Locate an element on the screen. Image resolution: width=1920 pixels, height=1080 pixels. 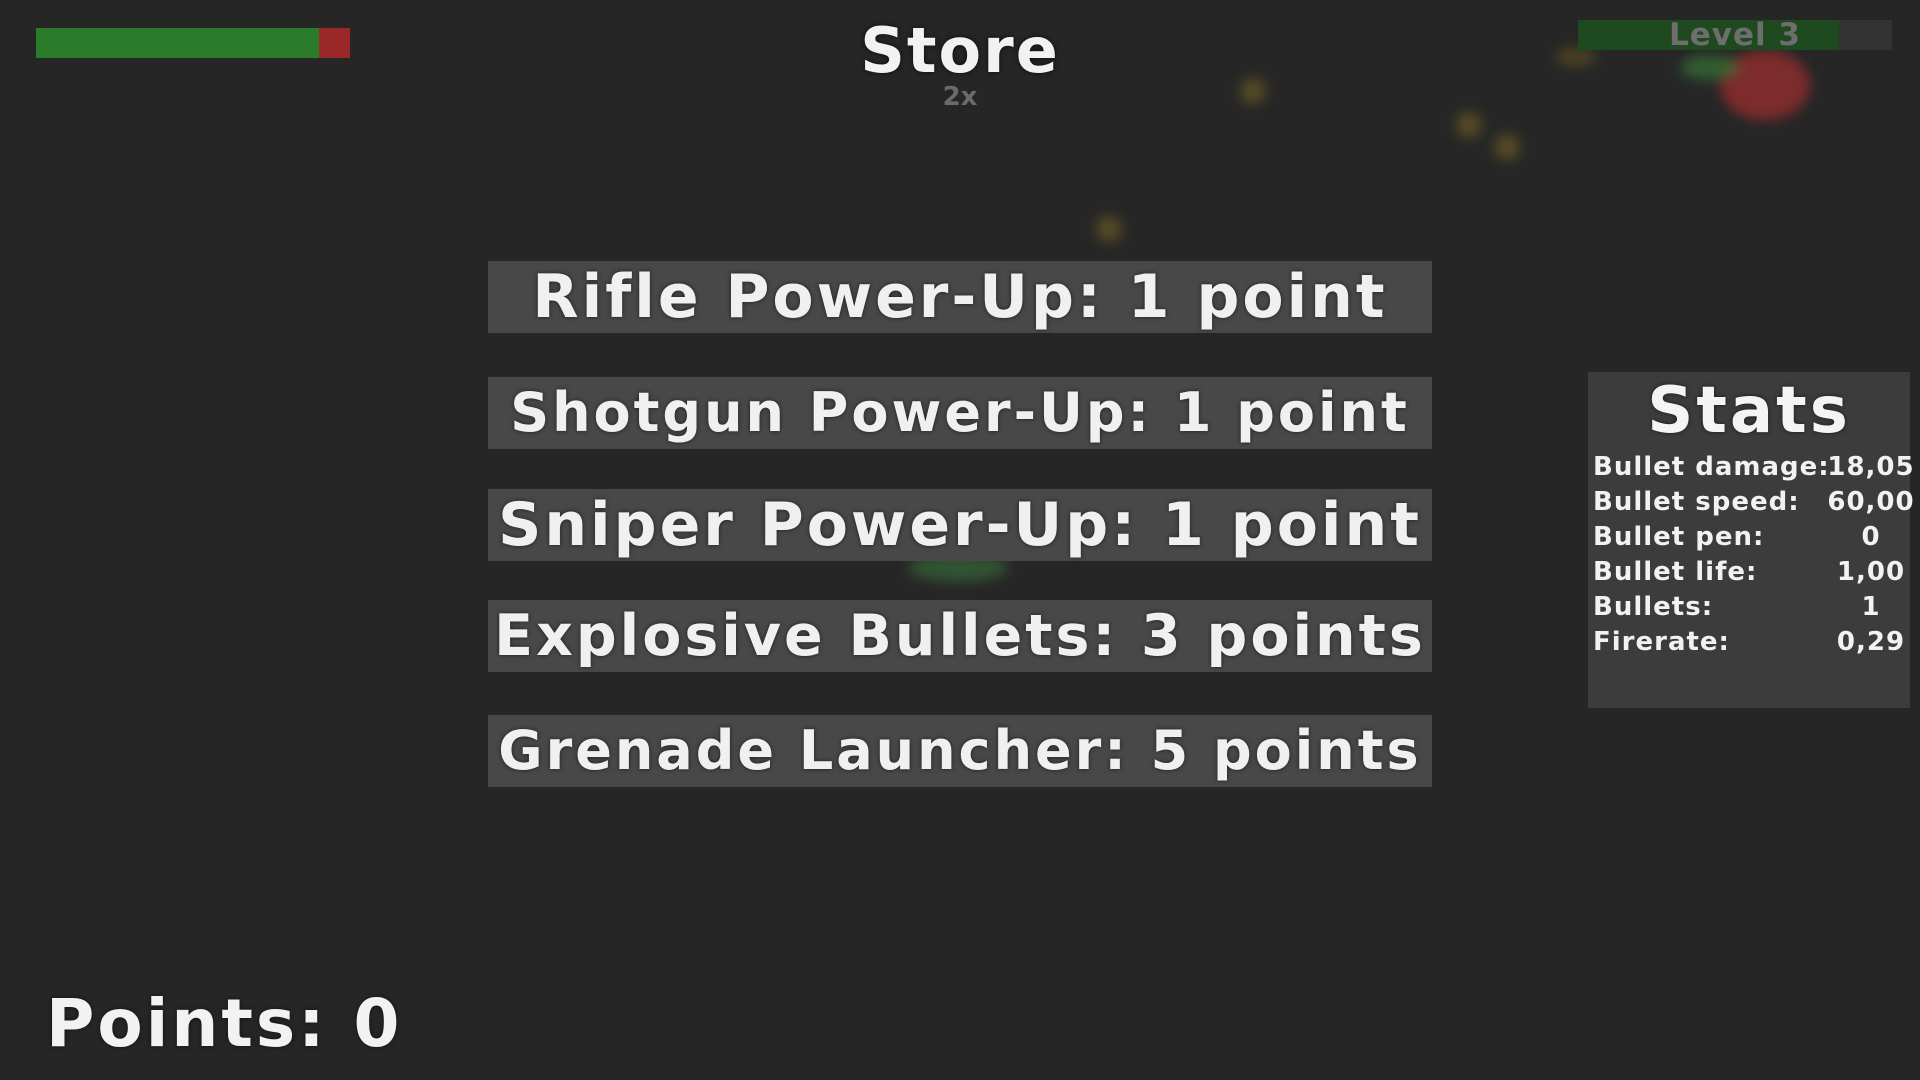
stat-row-bullets: Bullets: 1 is located at coordinates (1749, 607).